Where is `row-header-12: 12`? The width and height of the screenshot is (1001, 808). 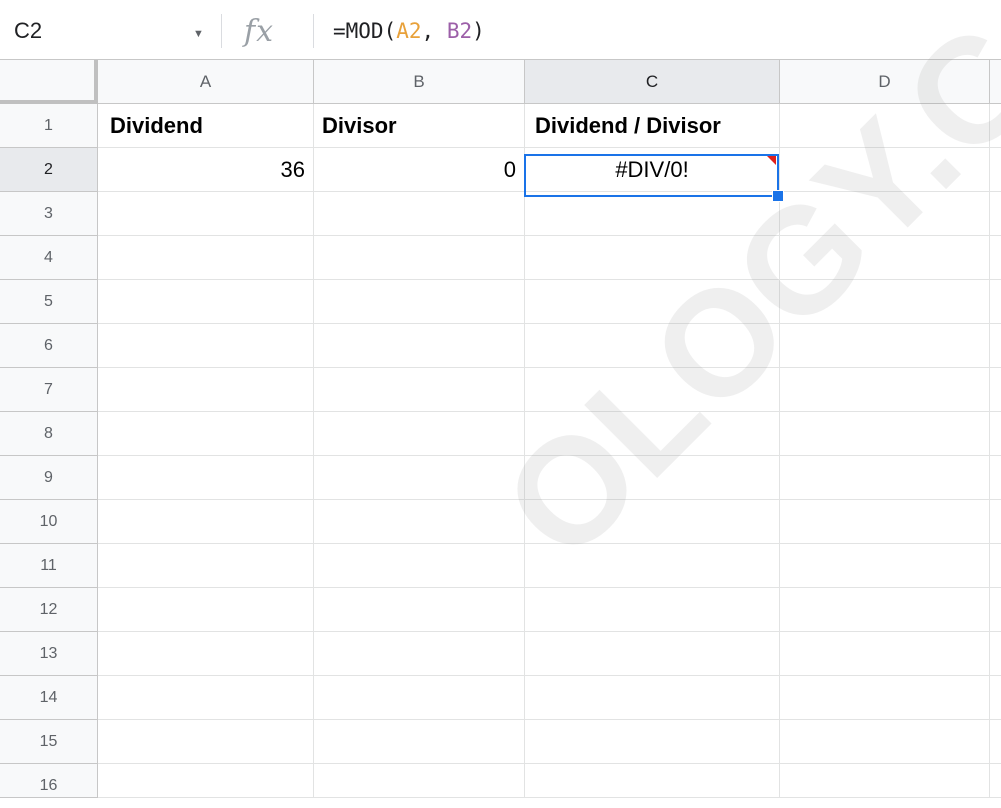
row-header-12: 12 is located at coordinates (49, 610).